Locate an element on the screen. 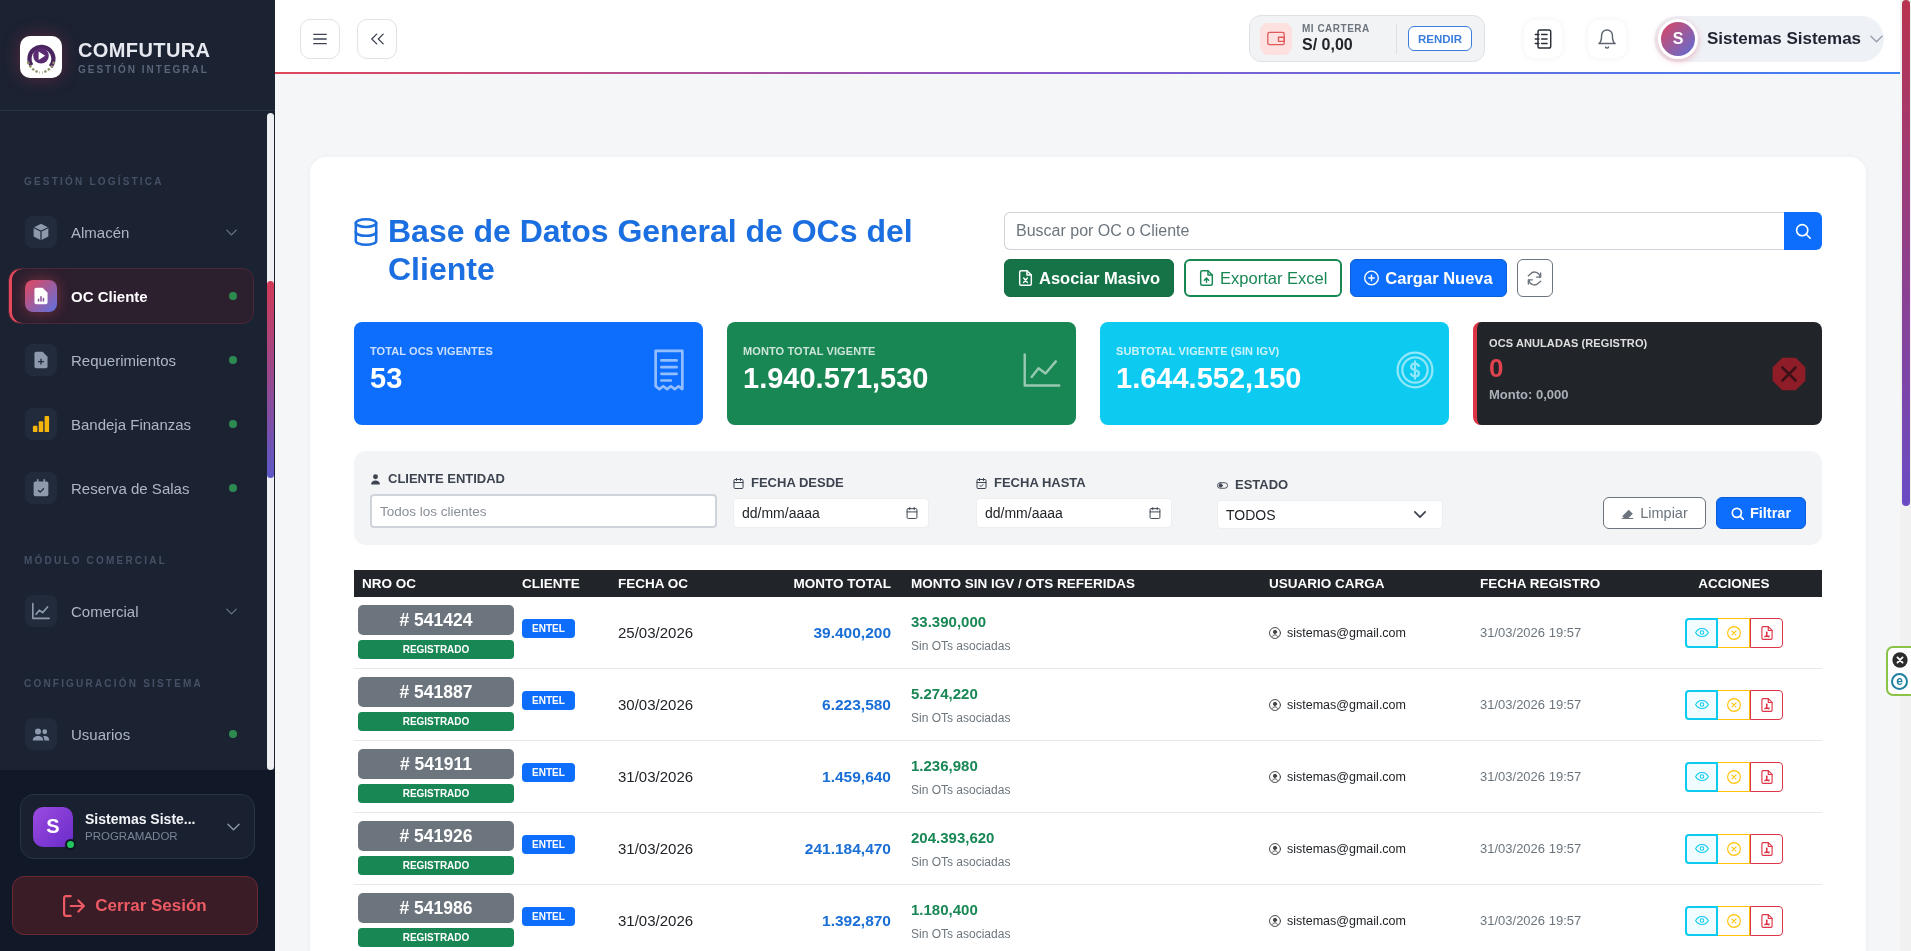  user-avatar: S is located at coordinates (53, 826).